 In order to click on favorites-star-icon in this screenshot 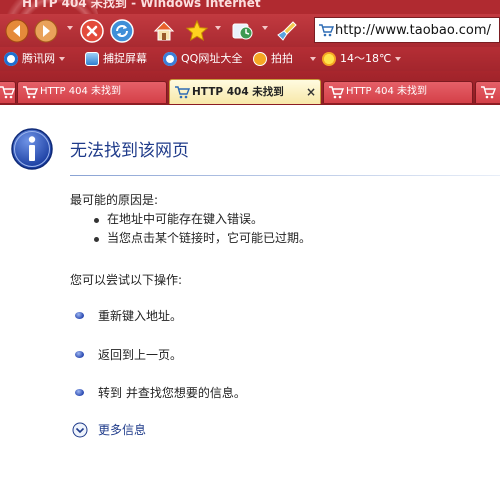, I will do `click(197, 30)`.